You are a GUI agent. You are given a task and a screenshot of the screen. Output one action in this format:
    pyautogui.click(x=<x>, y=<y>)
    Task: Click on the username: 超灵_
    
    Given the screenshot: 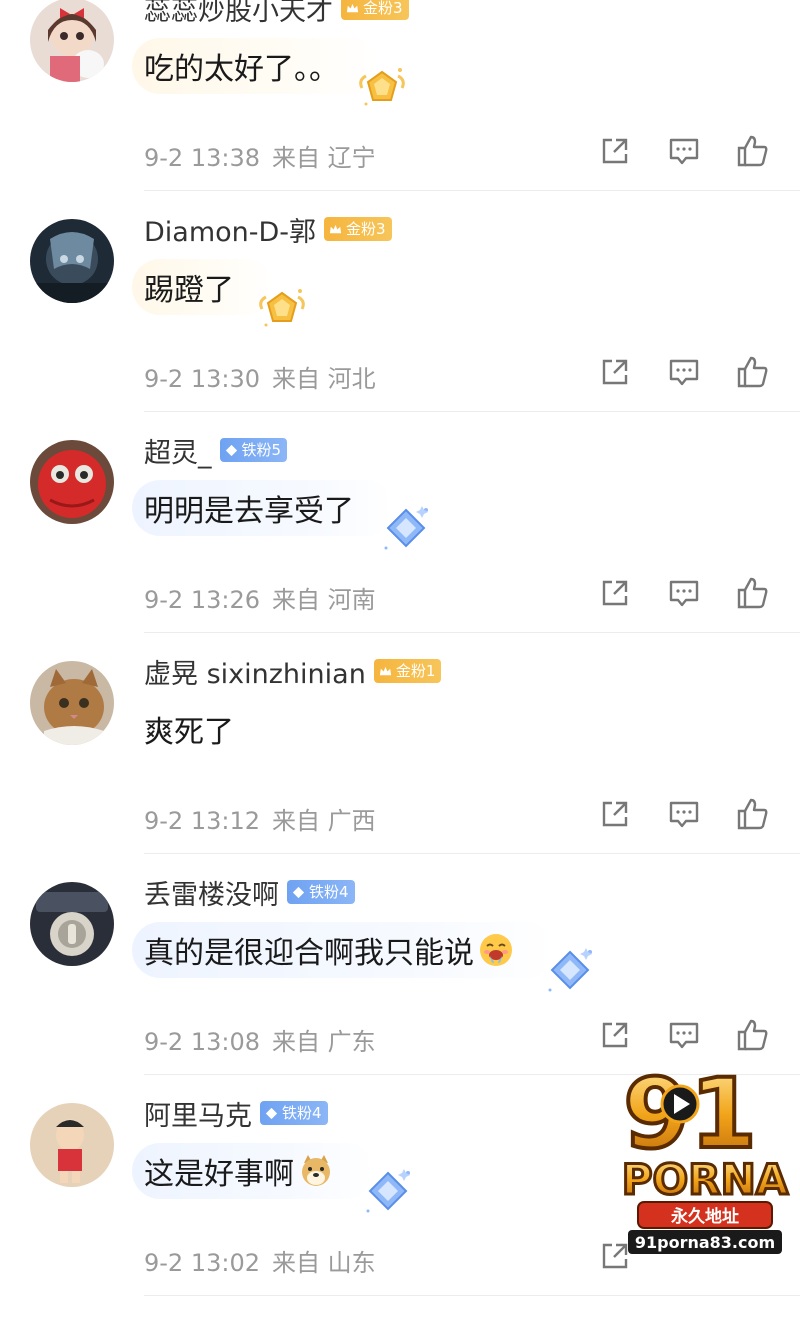 What is the action you would take?
    pyautogui.click(x=178, y=450)
    